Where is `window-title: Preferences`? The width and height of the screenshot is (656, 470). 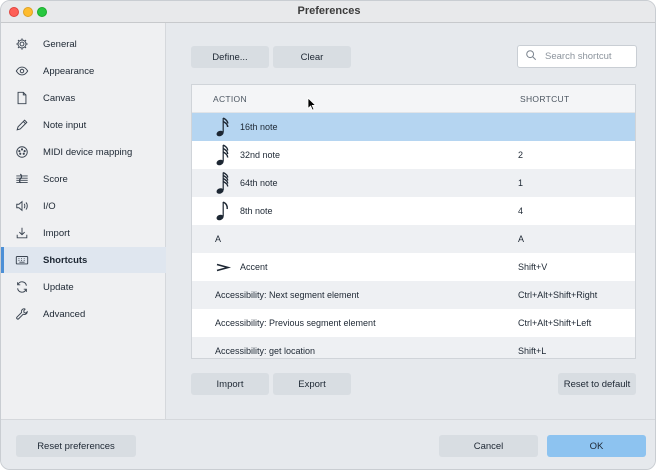
window-title: Preferences is located at coordinates (329, 11).